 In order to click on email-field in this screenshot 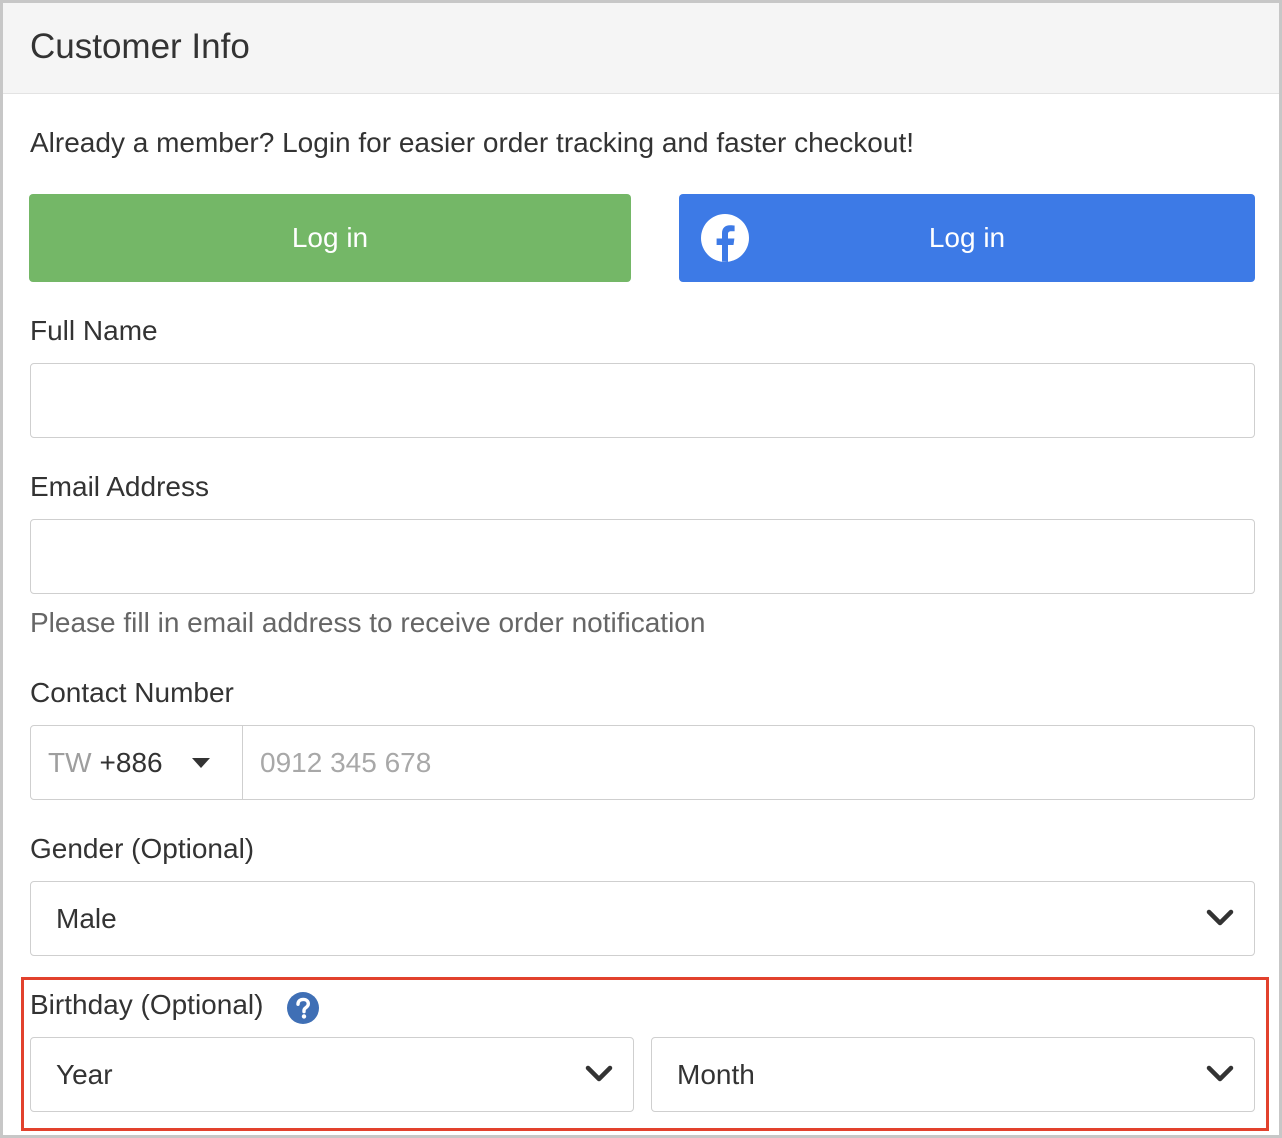, I will do `click(642, 556)`.